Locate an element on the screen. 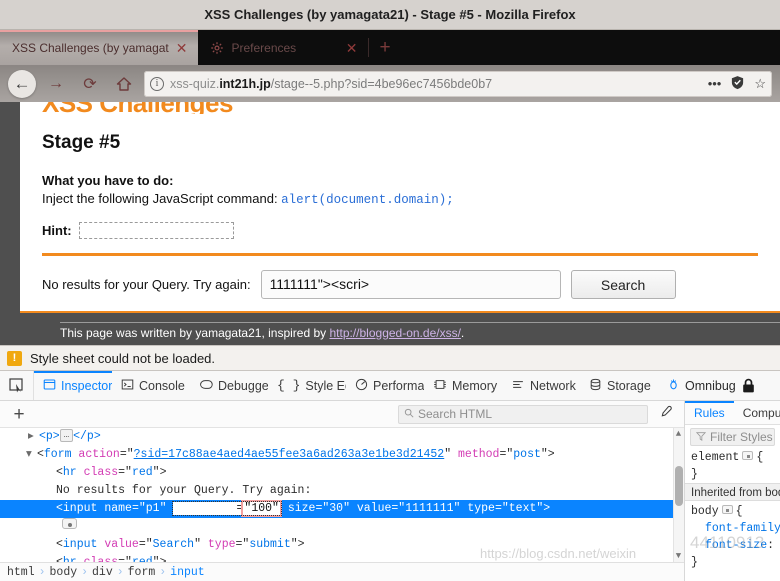 The width and height of the screenshot is (780, 581). todo-code: alert(document.domain); is located at coordinates (367, 200).